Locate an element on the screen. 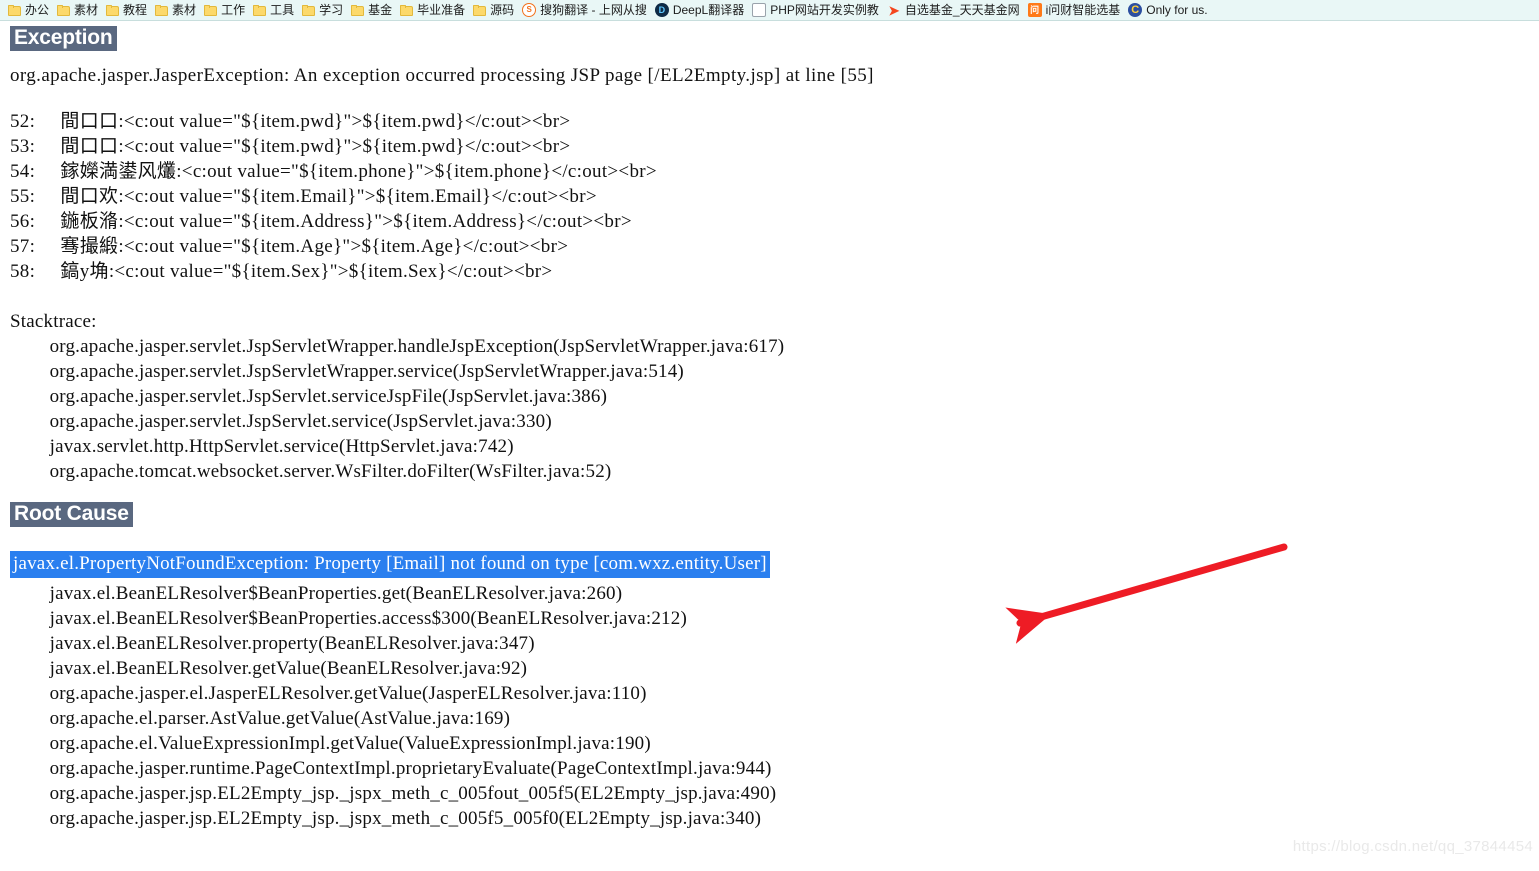 This screenshot has height=871, width=1539. bookmark-item-12: PHP网站开发实例教 is located at coordinates (817, 10).